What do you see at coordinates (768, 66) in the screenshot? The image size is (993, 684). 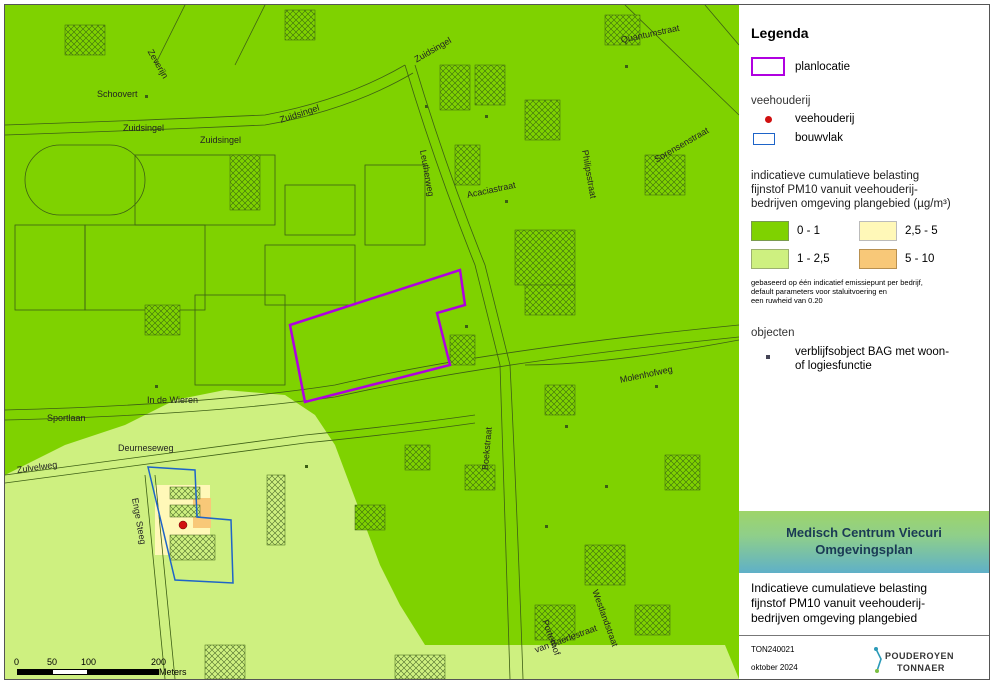 I see `planlocatie-swatch` at bounding box center [768, 66].